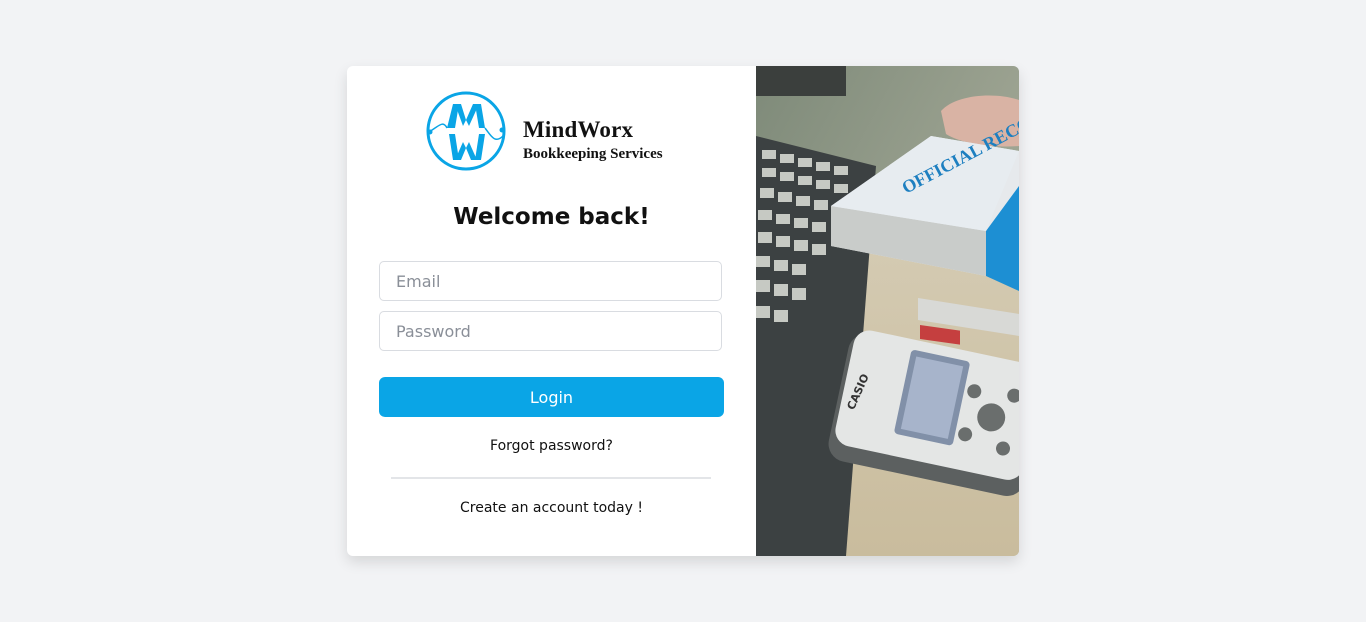  I want to click on page-title: Welcome back!, so click(551, 217).